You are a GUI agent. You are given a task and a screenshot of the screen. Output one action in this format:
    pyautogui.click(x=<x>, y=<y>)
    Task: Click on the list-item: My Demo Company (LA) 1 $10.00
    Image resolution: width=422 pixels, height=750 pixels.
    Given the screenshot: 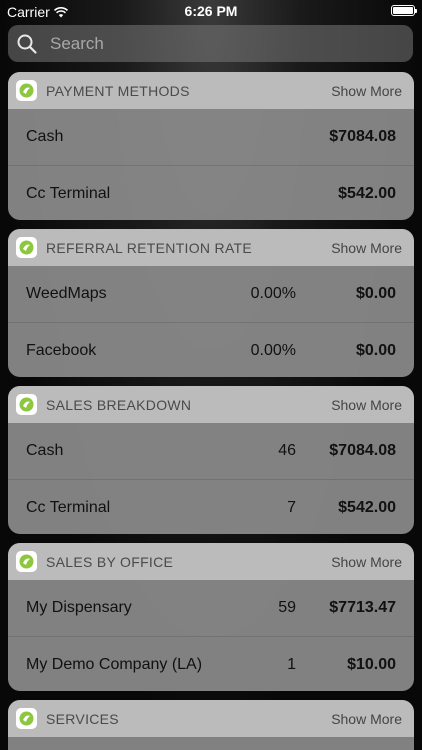 What is the action you would take?
    pyautogui.click(x=211, y=663)
    